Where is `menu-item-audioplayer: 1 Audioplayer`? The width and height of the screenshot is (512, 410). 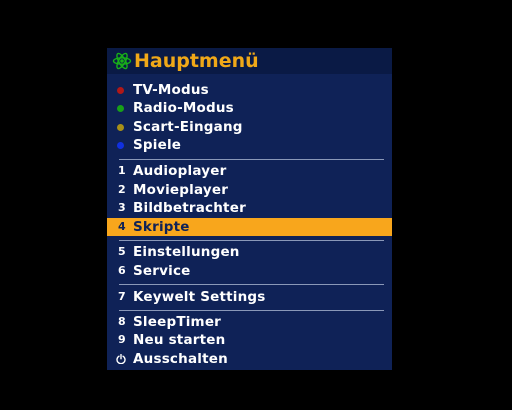 menu-item-audioplayer: 1 Audioplayer is located at coordinates (249, 171).